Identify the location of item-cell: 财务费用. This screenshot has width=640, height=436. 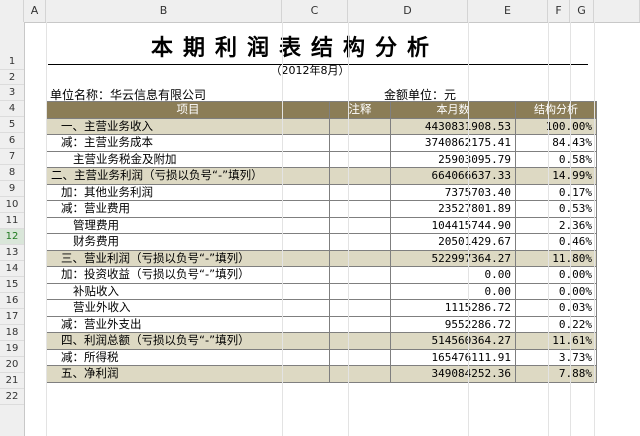
(188, 242).